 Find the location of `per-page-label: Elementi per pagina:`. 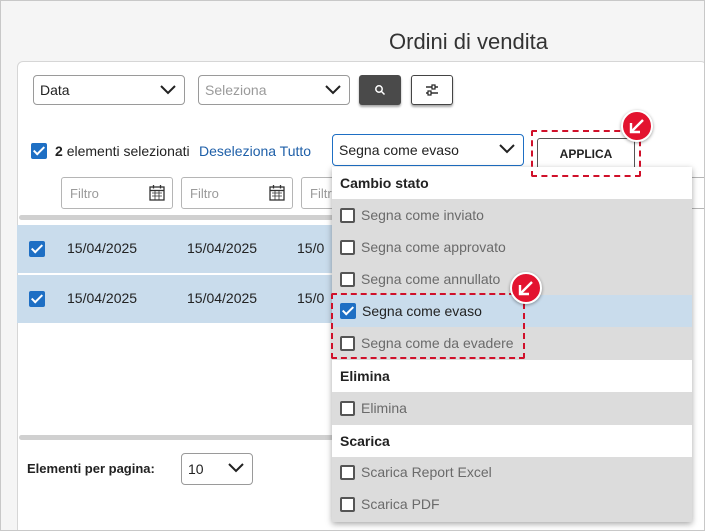

per-page-label: Elementi per pagina: is located at coordinates (91, 468).